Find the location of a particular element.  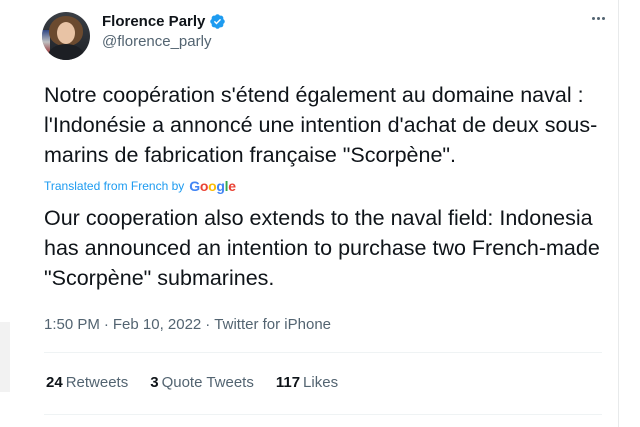

more-options-icon is located at coordinates (598, 18).